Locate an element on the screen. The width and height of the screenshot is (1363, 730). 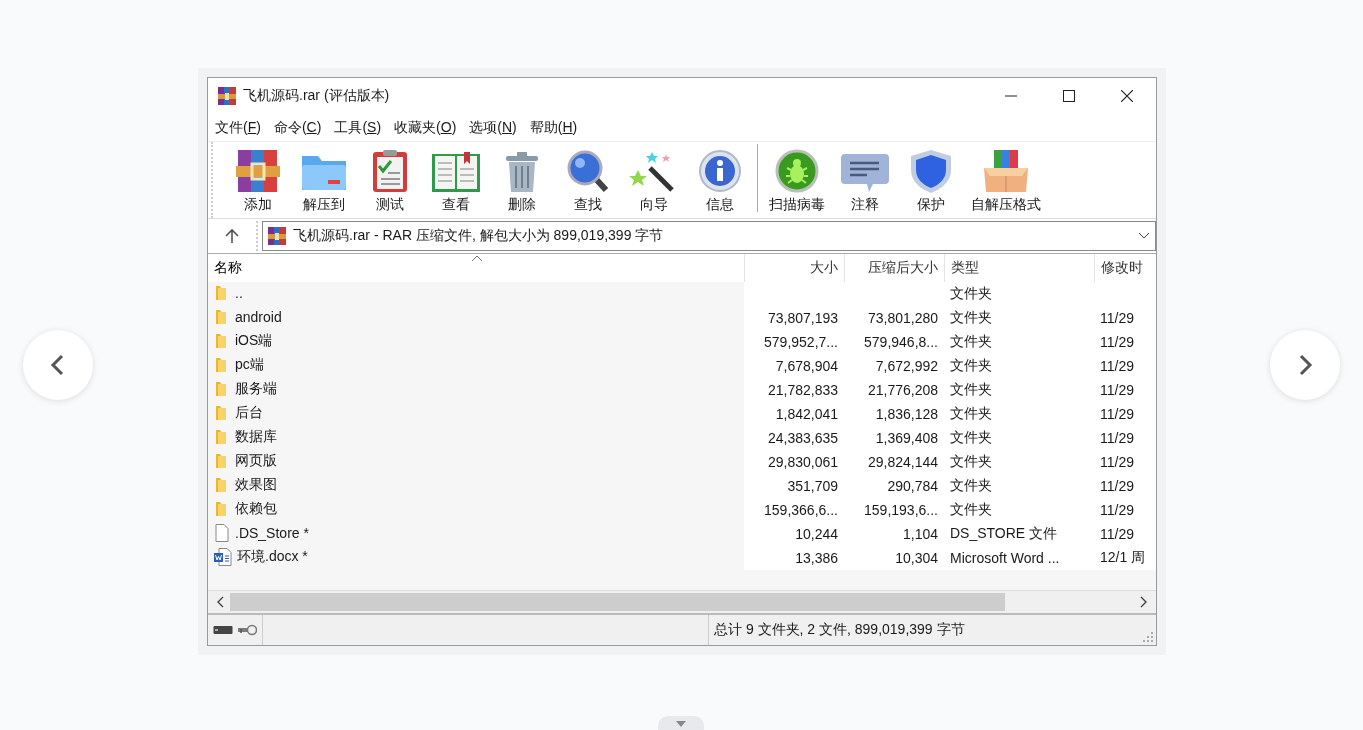
file-name: .DS_Store * is located at coordinates (272, 532).